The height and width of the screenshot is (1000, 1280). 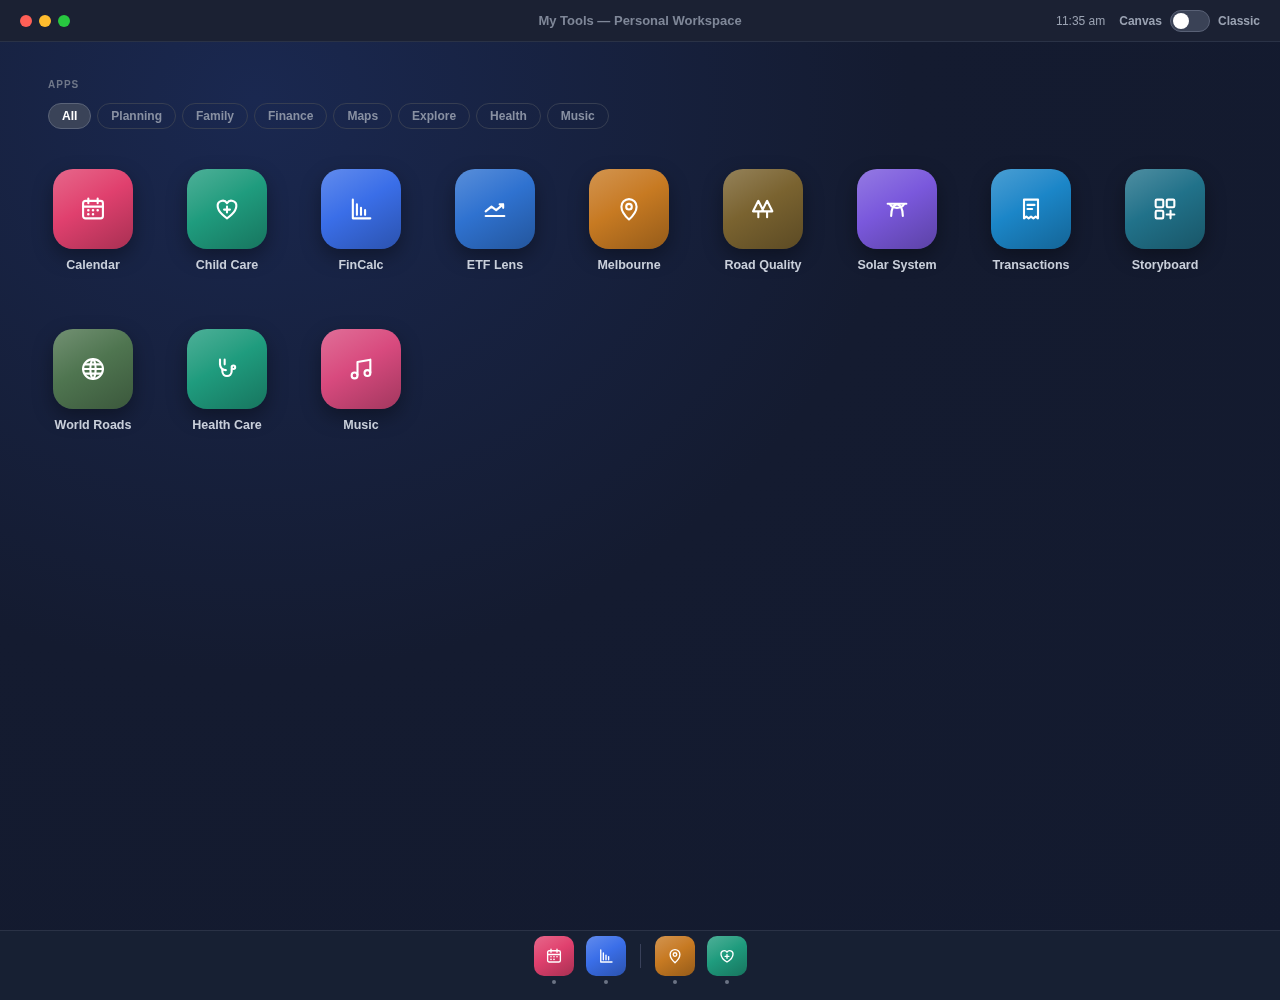 I want to click on minimize-button, so click(x=45, y=20).